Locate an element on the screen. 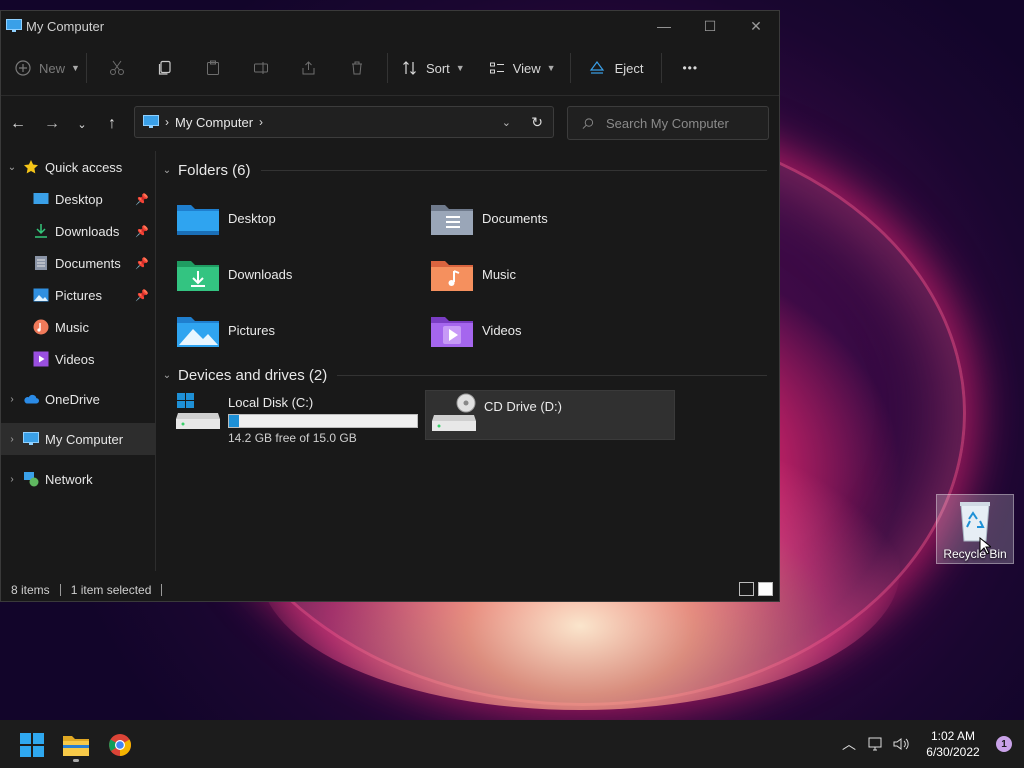 Image resolution: width=1024 pixels, height=768 pixels. nav-network: › Network is located at coordinates (78, 479).